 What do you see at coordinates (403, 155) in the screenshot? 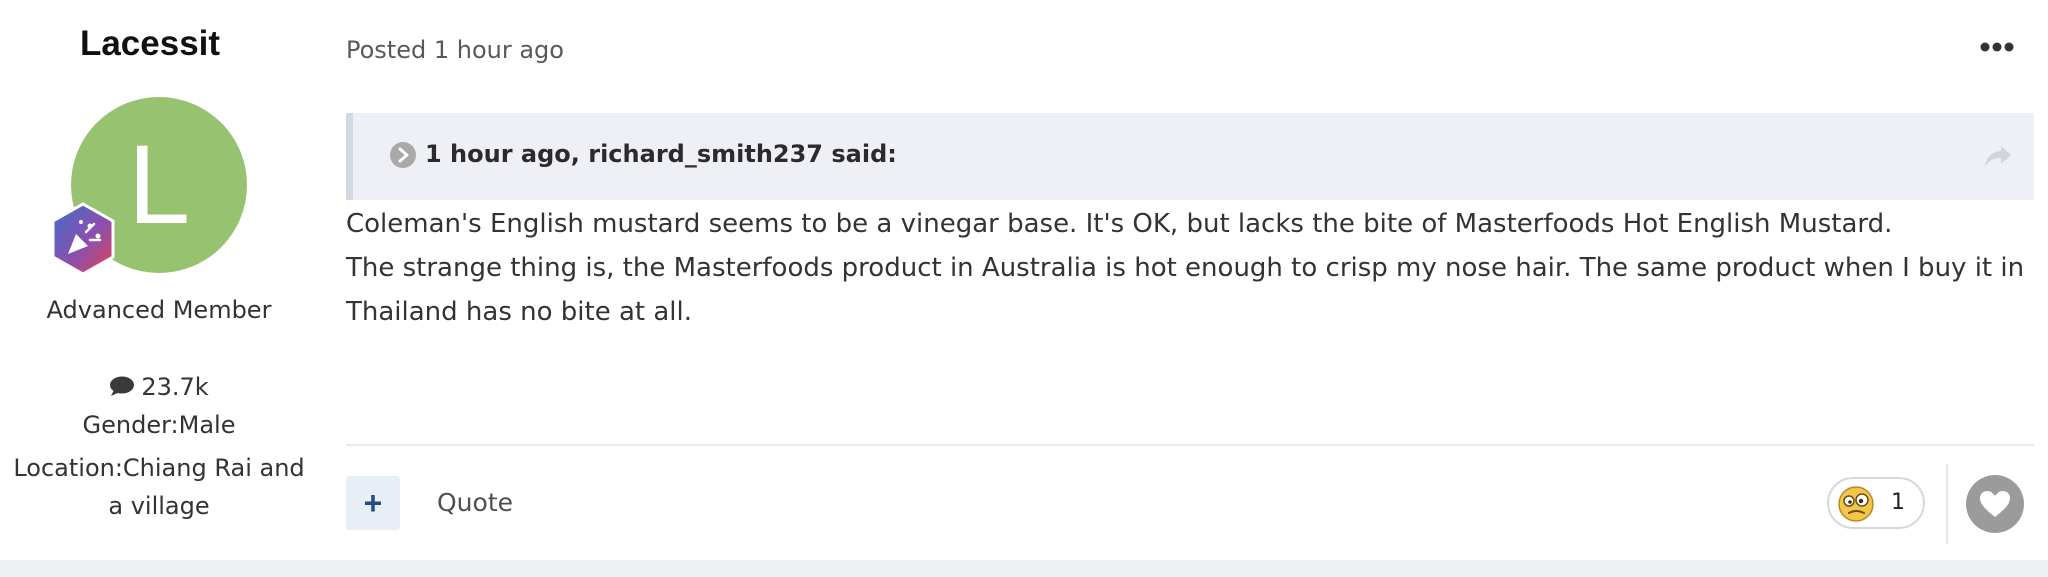
I see `quote-expand-icon` at bounding box center [403, 155].